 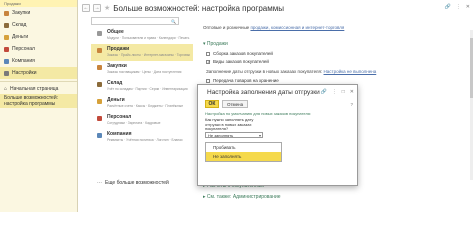 I want to click on group-sales: ▾ Продажи, so click(x=215, y=44).